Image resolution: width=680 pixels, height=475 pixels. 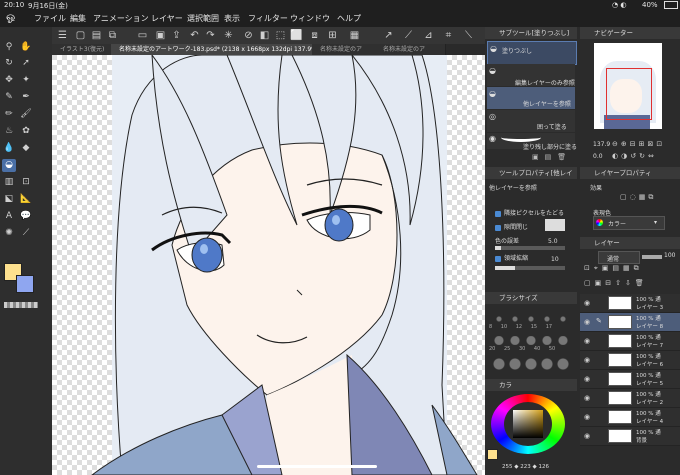 What do you see at coordinates (530, 248) in the screenshot?
I see `color-margin-slider` at bounding box center [530, 248].